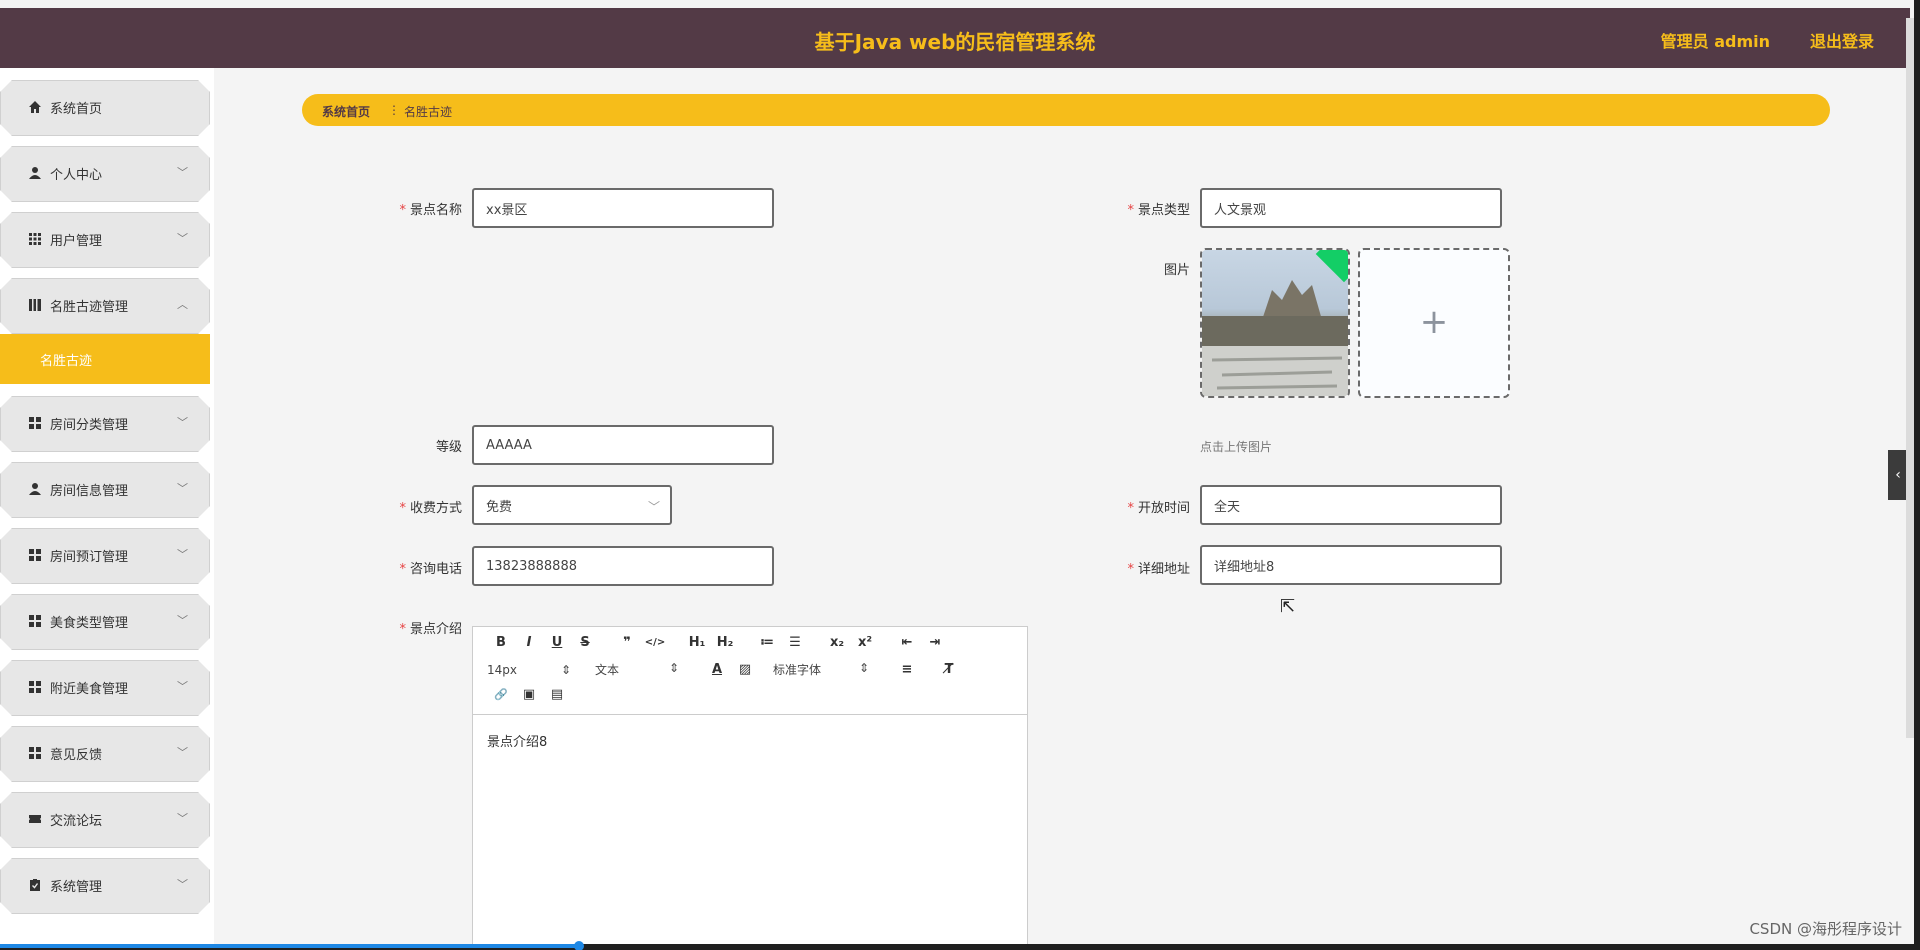  What do you see at coordinates (955, 42) in the screenshot?
I see `system-title: 基于Java web的民宿管理系统` at bounding box center [955, 42].